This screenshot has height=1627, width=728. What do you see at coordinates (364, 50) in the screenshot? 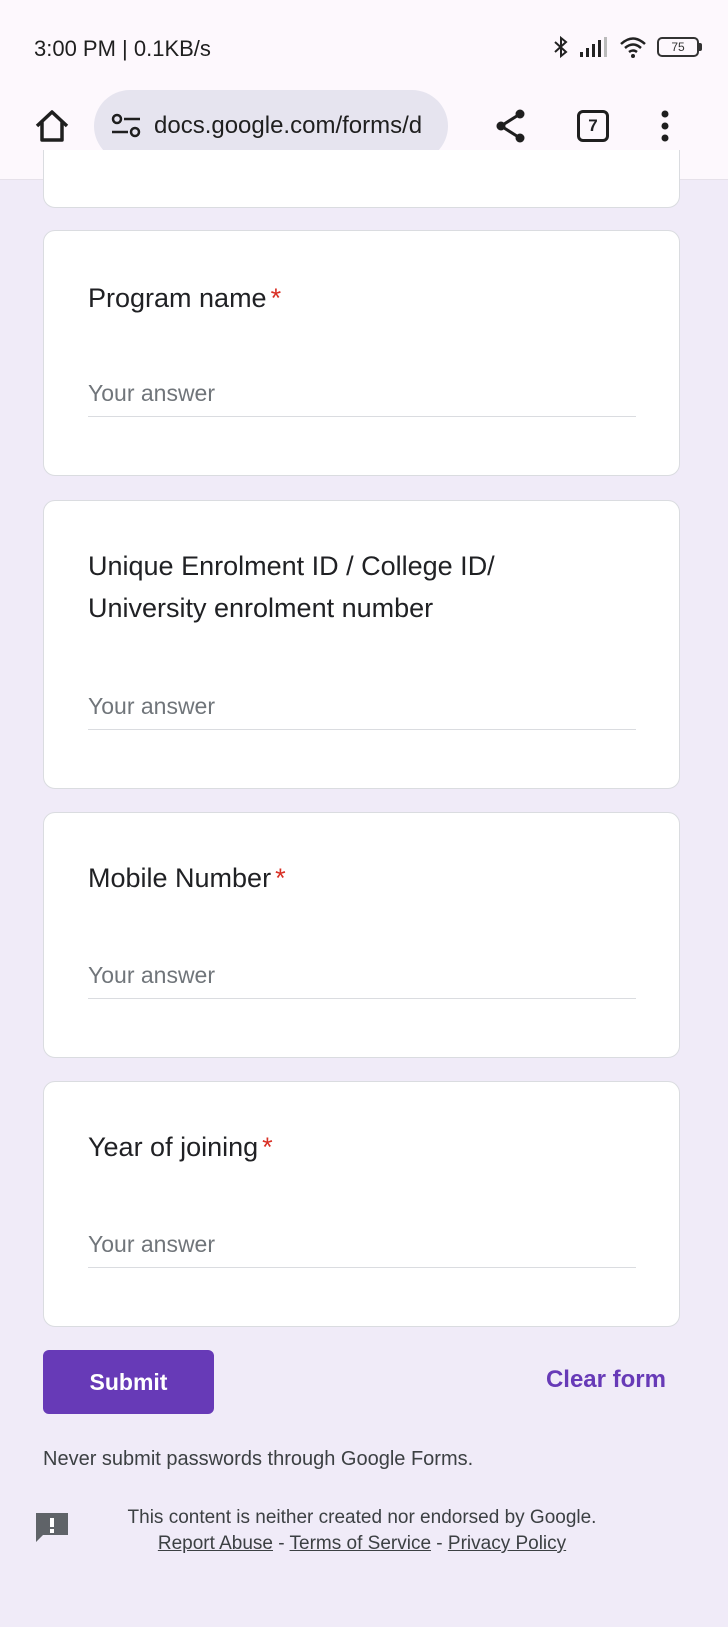
I see `status-bar: 3:00 PM | 0.1KB/s 75` at bounding box center [364, 50].